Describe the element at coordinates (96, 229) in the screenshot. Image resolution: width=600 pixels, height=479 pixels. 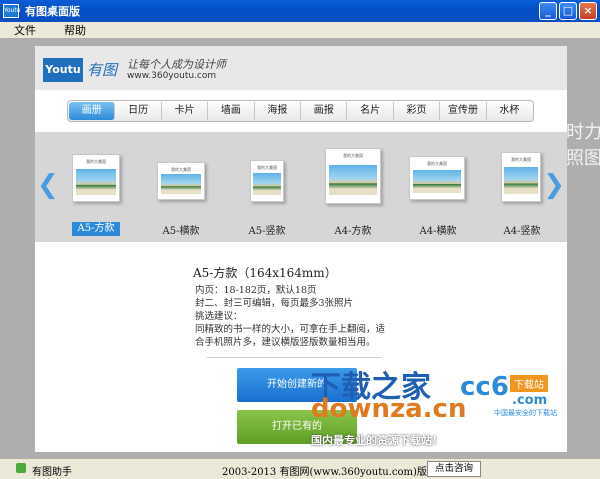
I see `album-label: A5-方款` at that location.